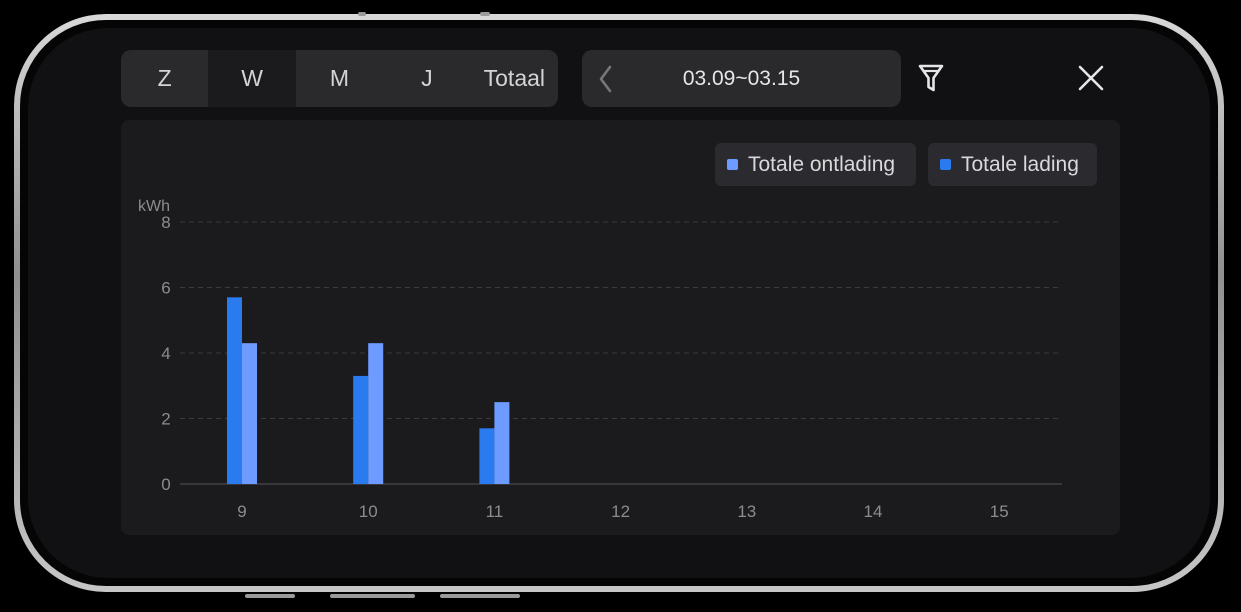 Image resolution: width=1241 pixels, height=612 pixels. I want to click on date-range-label: 03.09~03.15, so click(741, 78).